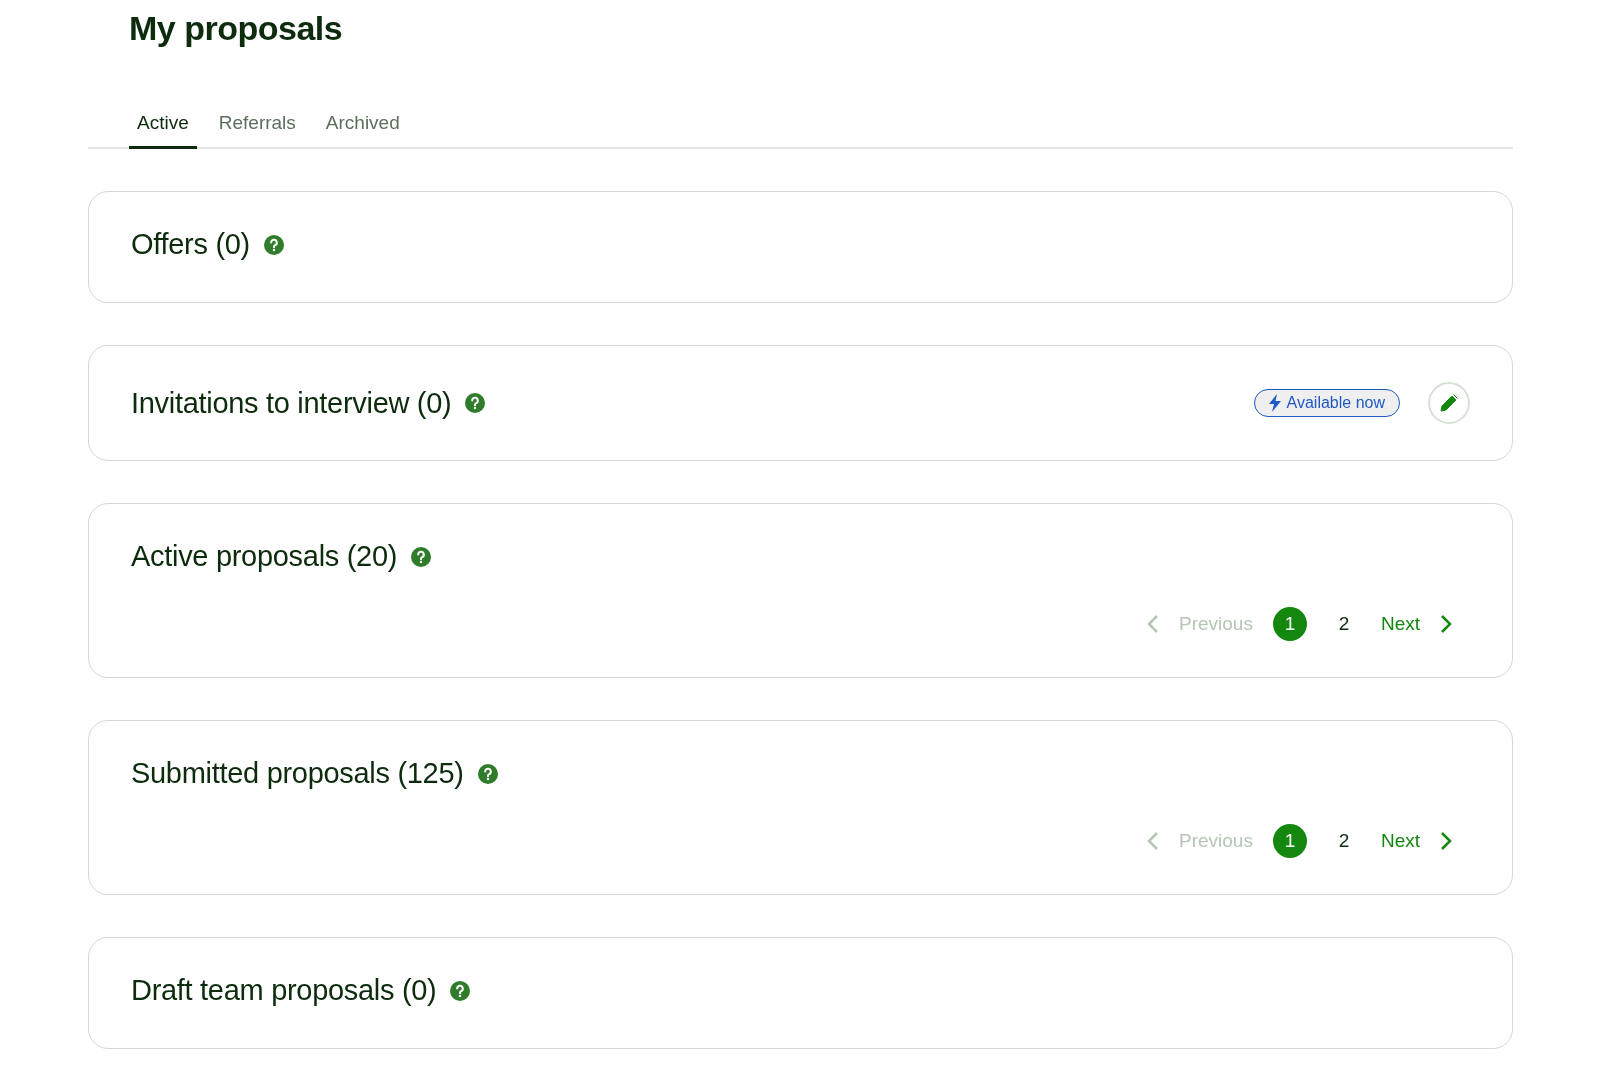 This screenshot has width=1600, height=1067. I want to click on tab: Archived, so click(362, 126).